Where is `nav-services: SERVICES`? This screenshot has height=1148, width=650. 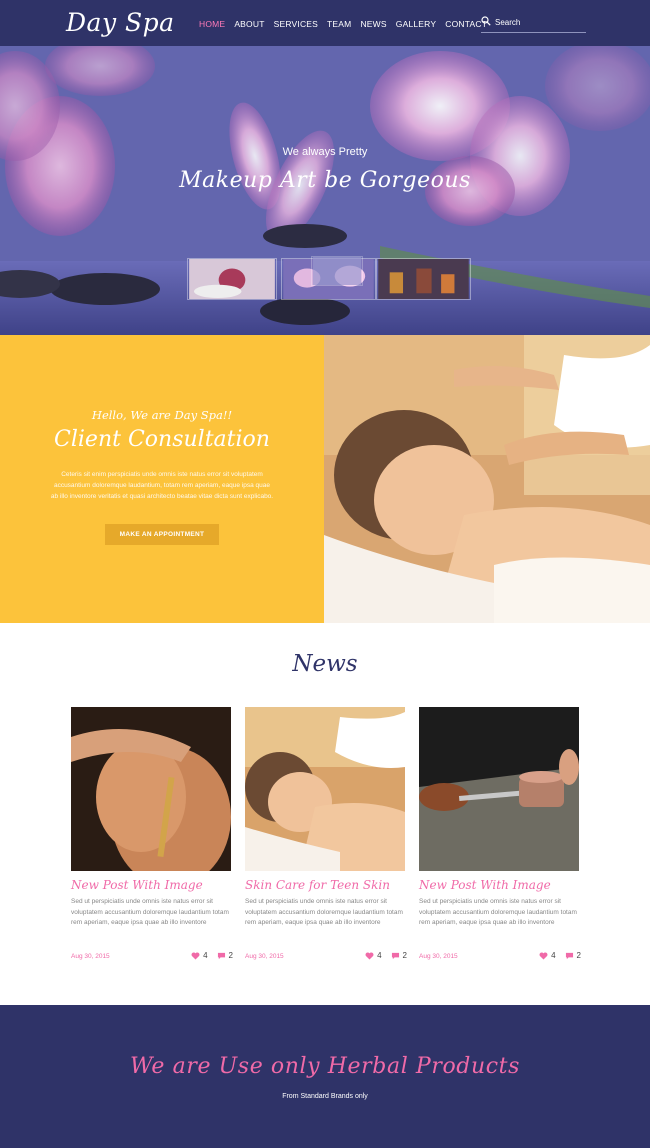
nav-services: SERVICES is located at coordinates (296, 24).